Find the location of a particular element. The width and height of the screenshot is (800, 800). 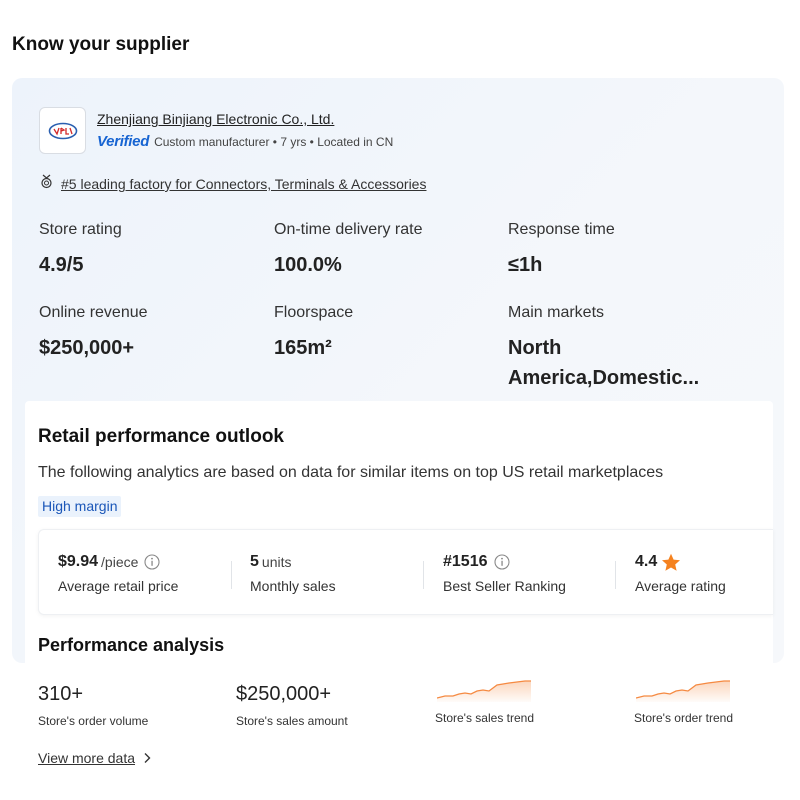

main-markets-value-line1: North is located at coordinates (535, 348).